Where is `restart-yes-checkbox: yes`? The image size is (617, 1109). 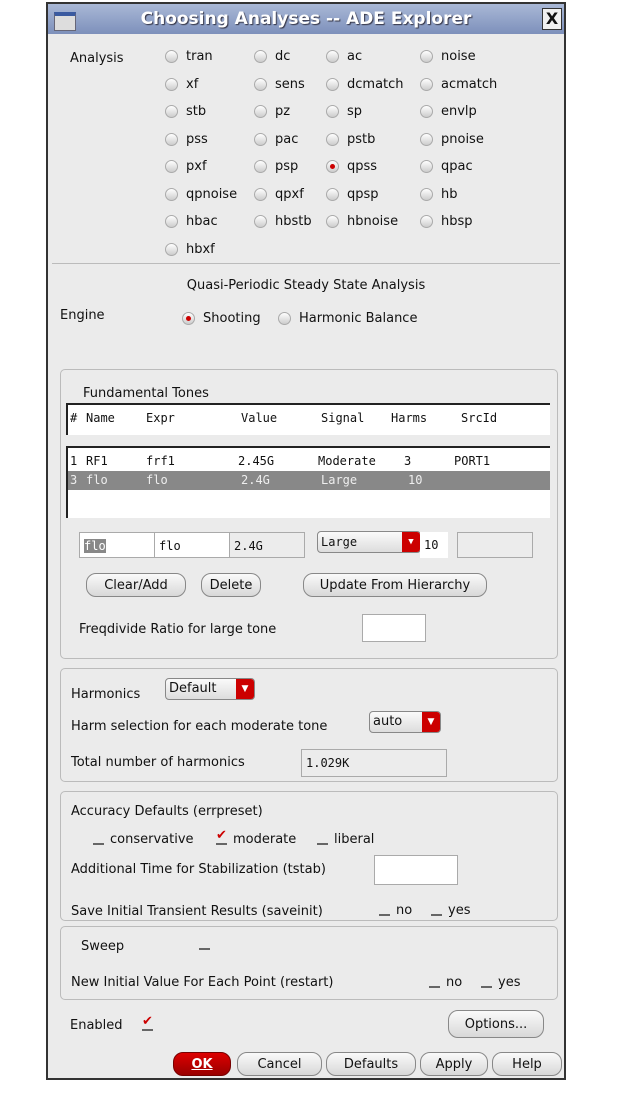
restart-yes-checkbox: yes is located at coordinates (500, 982).